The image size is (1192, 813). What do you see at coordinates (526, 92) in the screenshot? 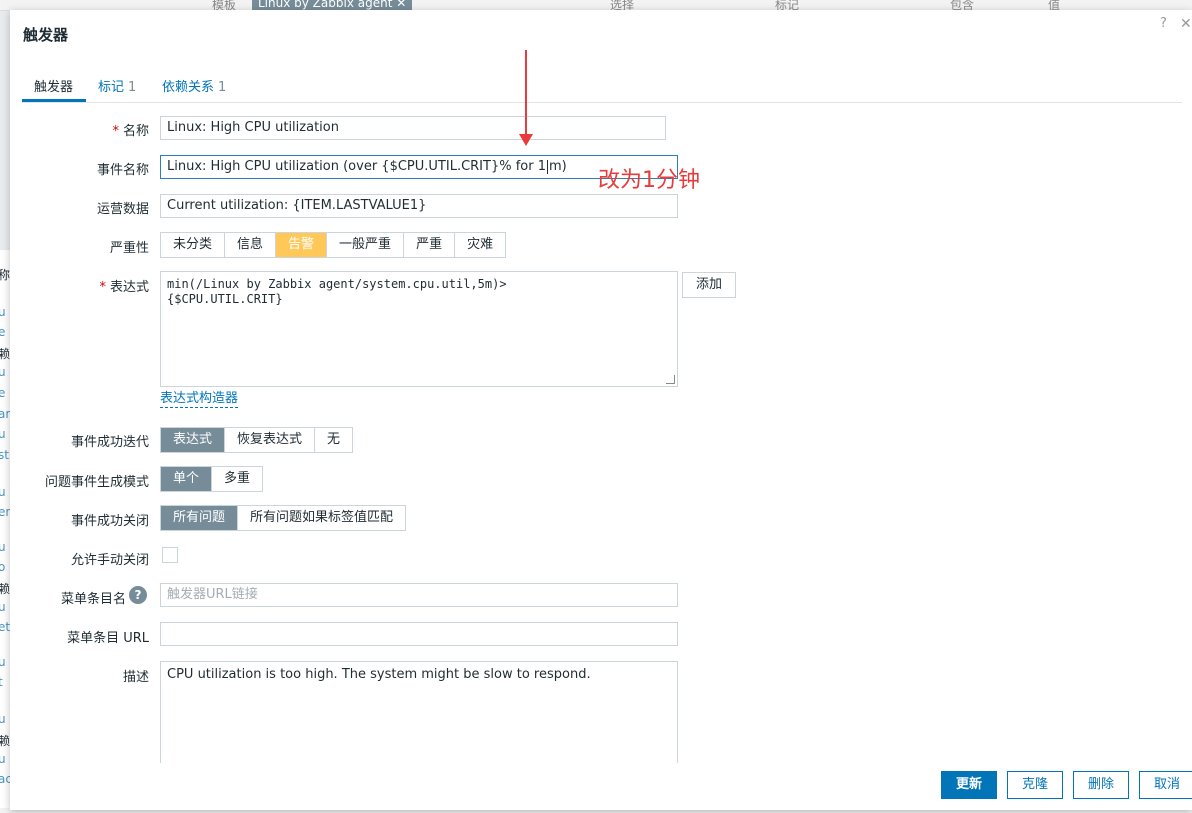
I see `annotation-arrow-line` at bounding box center [526, 92].